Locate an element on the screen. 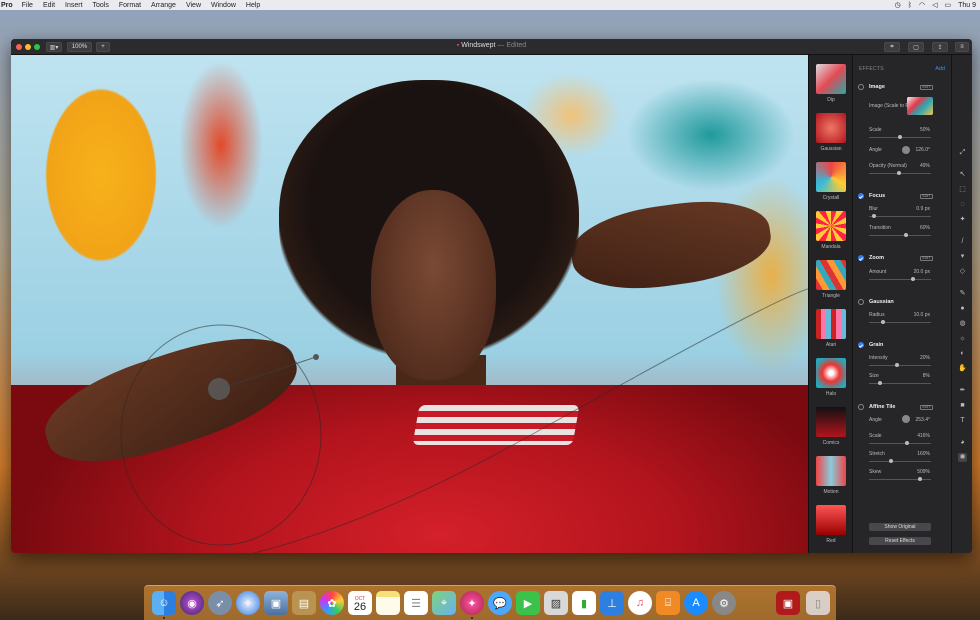 The height and width of the screenshot is (620, 980). show-original-button: Show Original is located at coordinates (900, 527).